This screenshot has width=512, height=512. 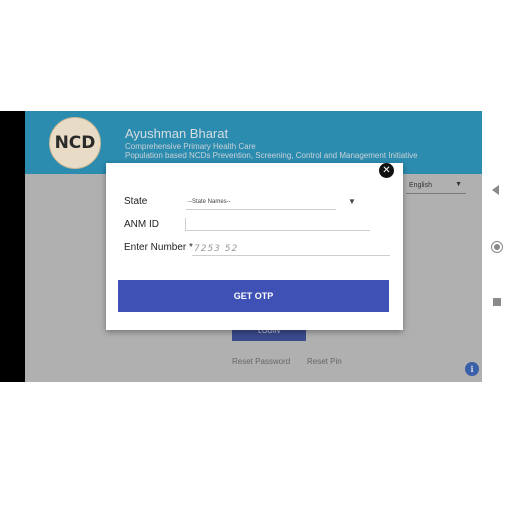 What do you see at coordinates (262, 249) in the screenshot?
I see `number-input` at bounding box center [262, 249].